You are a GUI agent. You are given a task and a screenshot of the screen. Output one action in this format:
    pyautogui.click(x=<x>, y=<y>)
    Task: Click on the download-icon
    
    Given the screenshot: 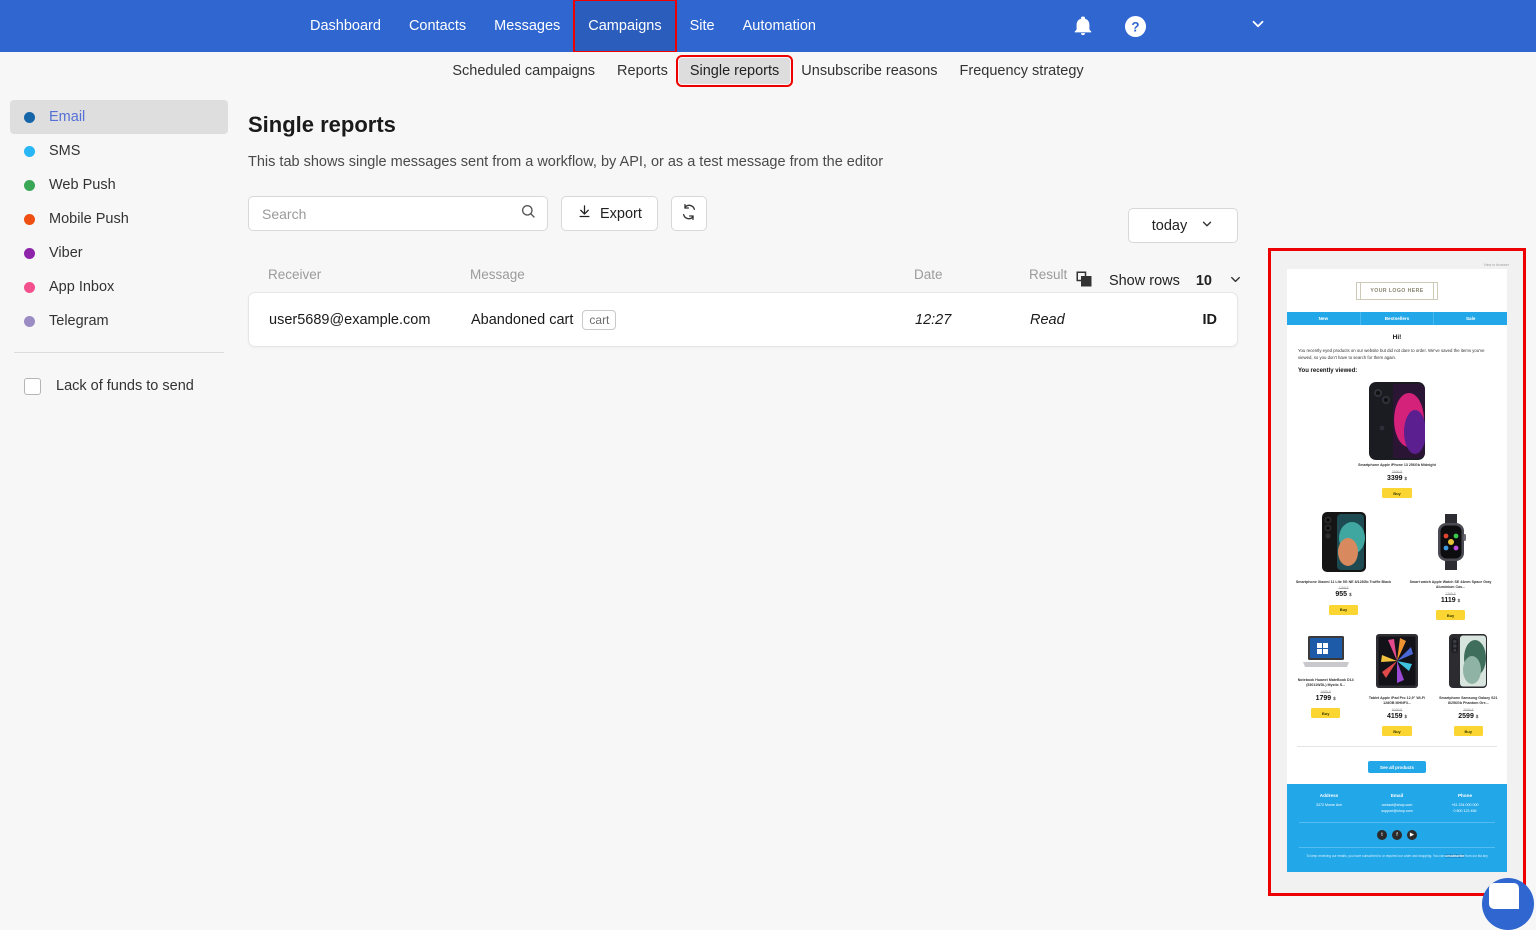 What is the action you would take?
    pyautogui.click(x=584, y=213)
    